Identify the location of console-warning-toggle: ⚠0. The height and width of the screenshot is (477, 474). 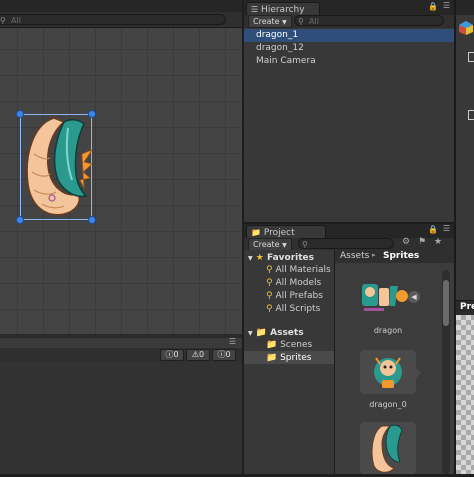
(198, 355).